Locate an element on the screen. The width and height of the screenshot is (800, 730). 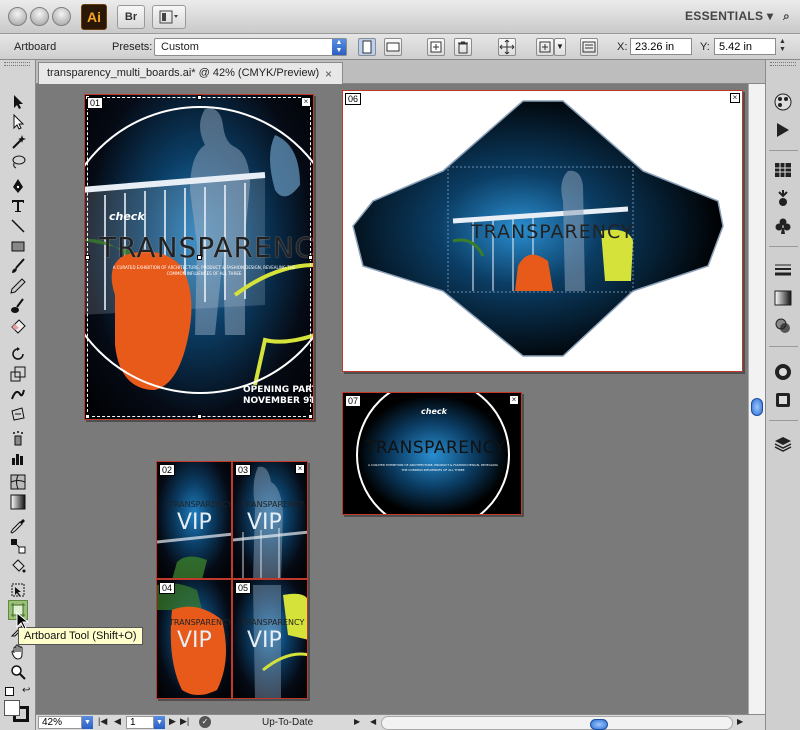
artboard-navigation-input is located at coordinates (140, 722).